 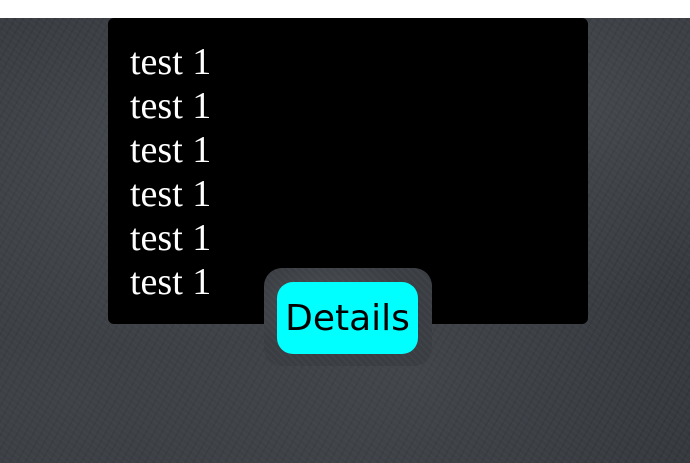 What do you see at coordinates (347, 318) in the screenshot?
I see `details-button: Details` at bounding box center [347, 318].